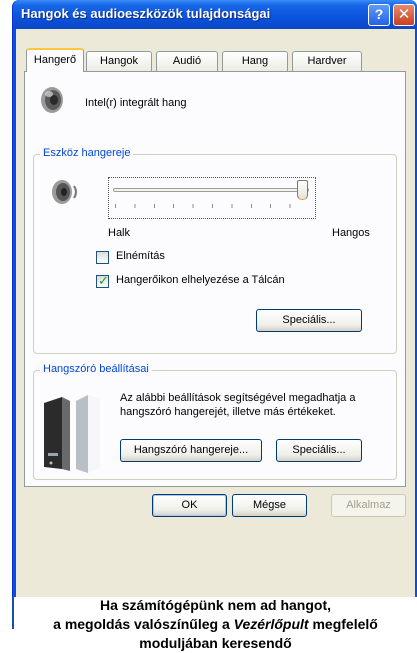 This screenshot has width=417, height=653. What do you see at coordinates (72, 433) in the screenshot?
I see `speakers-icon` at bounding box center [72, 433].